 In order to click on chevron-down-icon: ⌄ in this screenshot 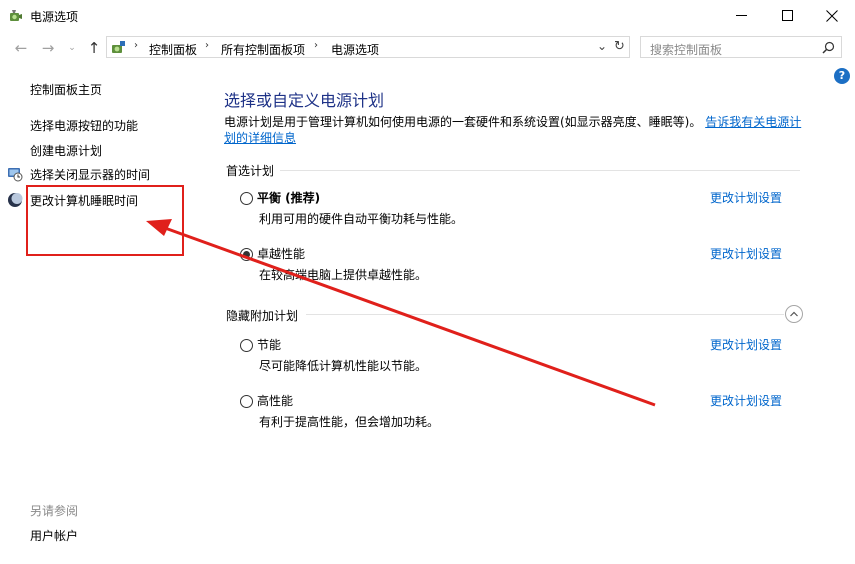, I will do `click(72, 48)`.